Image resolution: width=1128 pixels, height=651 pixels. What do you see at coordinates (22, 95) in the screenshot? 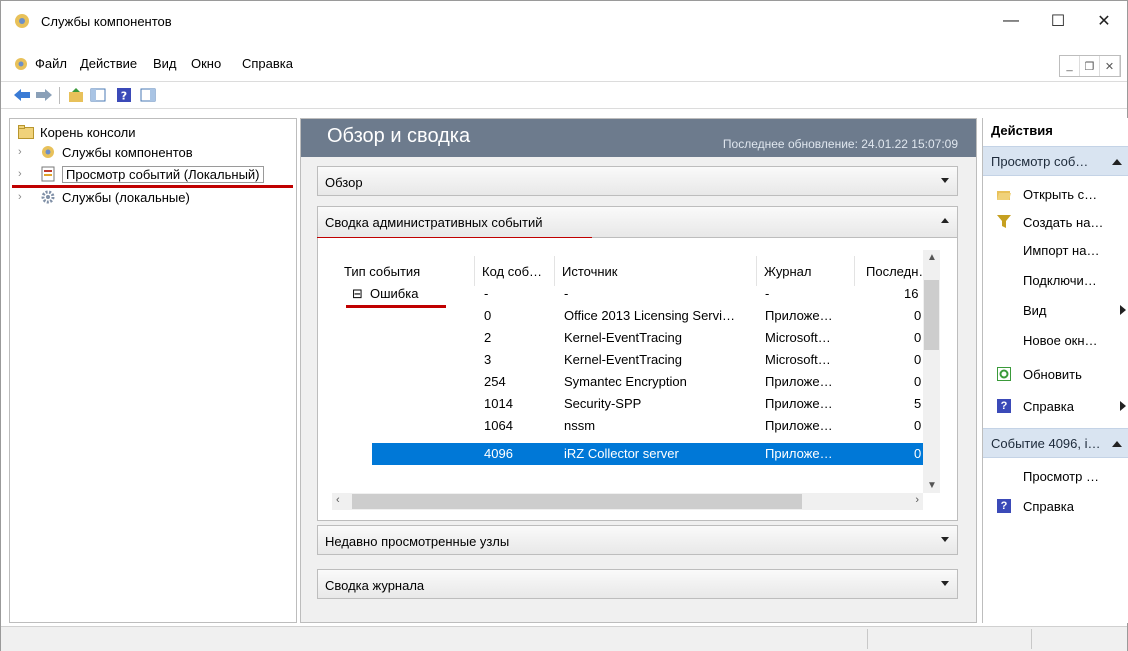
I see `back-icon` at bounding box center [22, 95].